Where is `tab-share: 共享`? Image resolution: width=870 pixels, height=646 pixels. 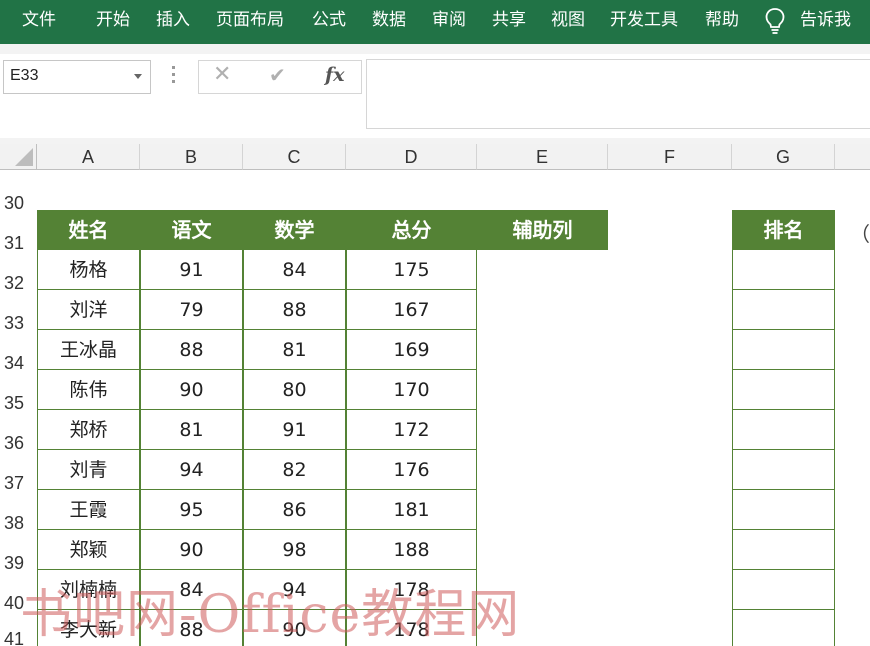
tab-share: 共享 is located at coordinates (509, 20).